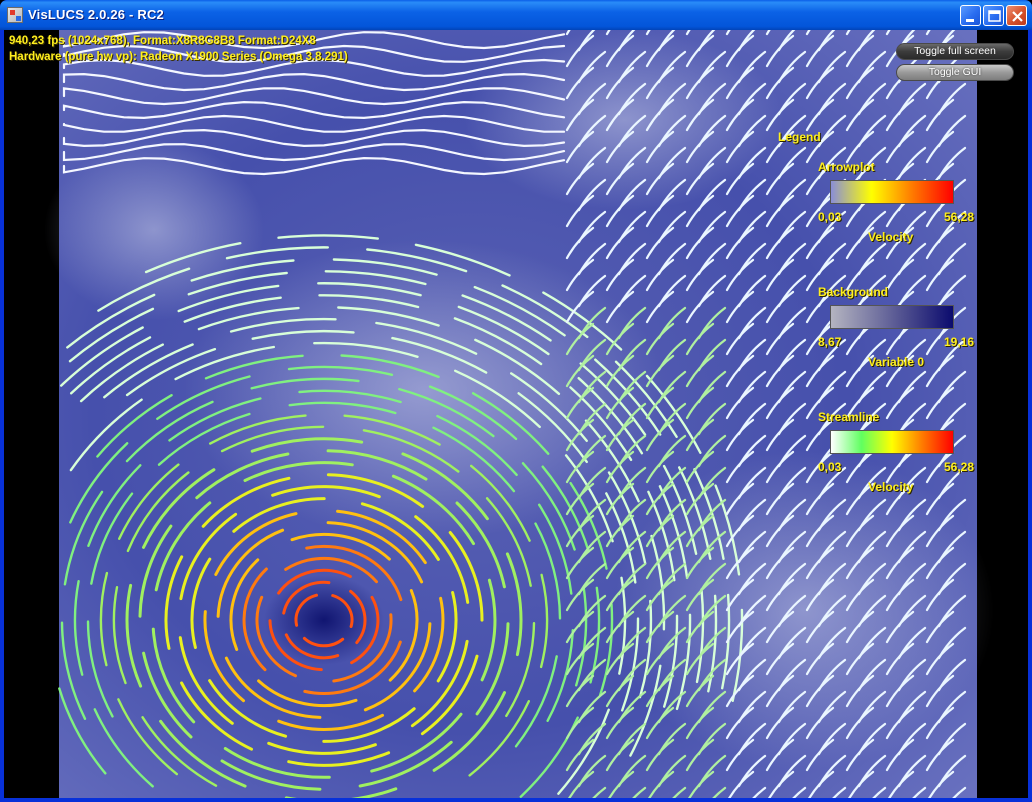 The width and height of the screenshot is (1032, 802). I want to click on legend-arrowplot-min: 0,03, so click(830, 217).